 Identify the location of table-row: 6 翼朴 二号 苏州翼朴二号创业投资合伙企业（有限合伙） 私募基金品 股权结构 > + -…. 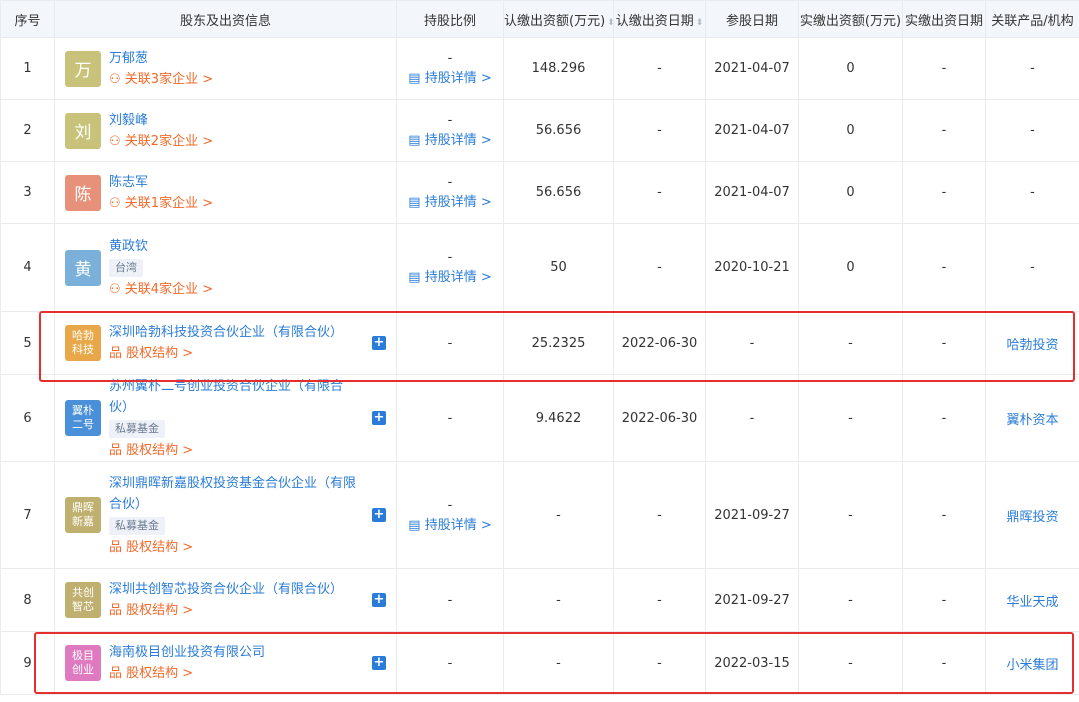
(539, 418).